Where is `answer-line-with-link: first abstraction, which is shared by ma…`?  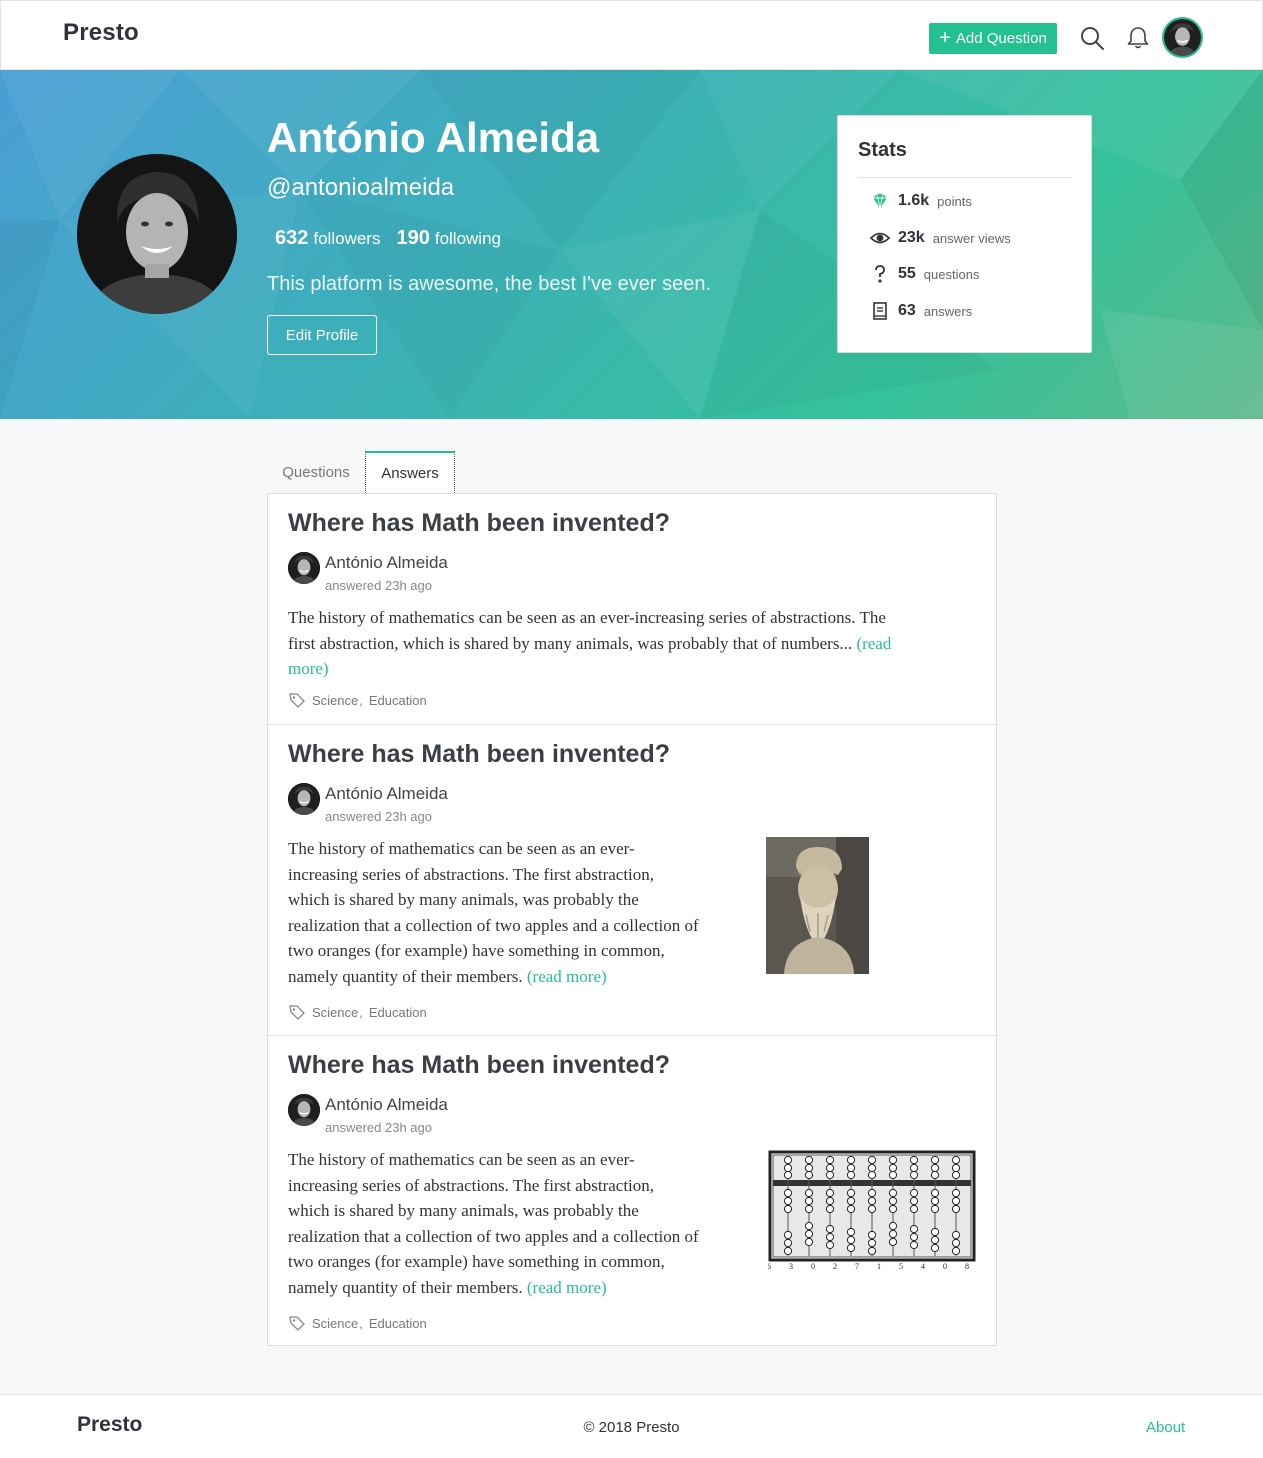
answer-line-with-link: first abstraction, which is shared by ma… is located at coordinates (633, 644).